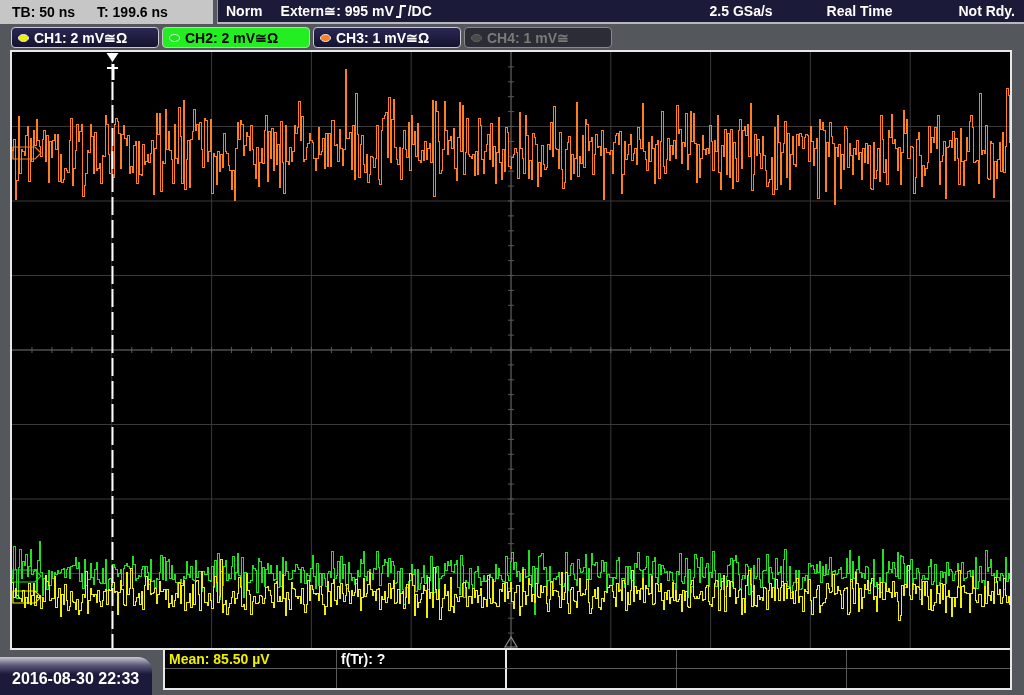 The image size is (1024, 695). What do you see at coordinates (363, 659) in the screenshot?
I see `measurement-value: f(Tr): ?` at bounding box center [363, 659].